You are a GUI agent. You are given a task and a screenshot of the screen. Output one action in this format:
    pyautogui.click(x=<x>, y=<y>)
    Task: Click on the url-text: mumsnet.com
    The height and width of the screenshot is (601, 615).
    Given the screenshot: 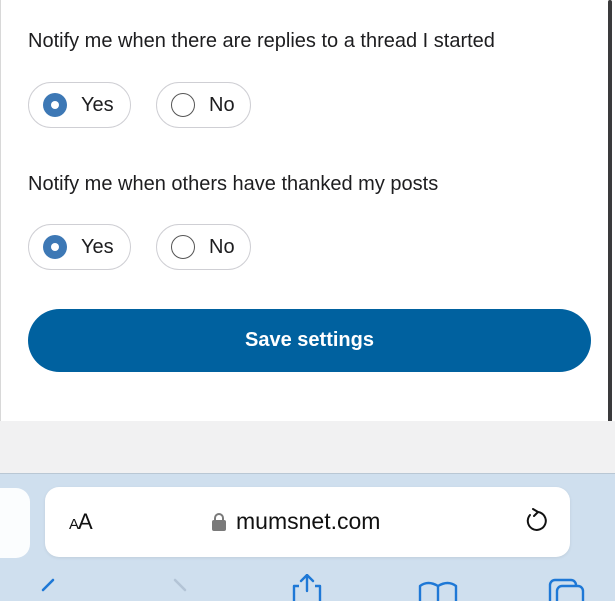 What is the action you would take?
    pyautogui.click(x=308, y=521)
    